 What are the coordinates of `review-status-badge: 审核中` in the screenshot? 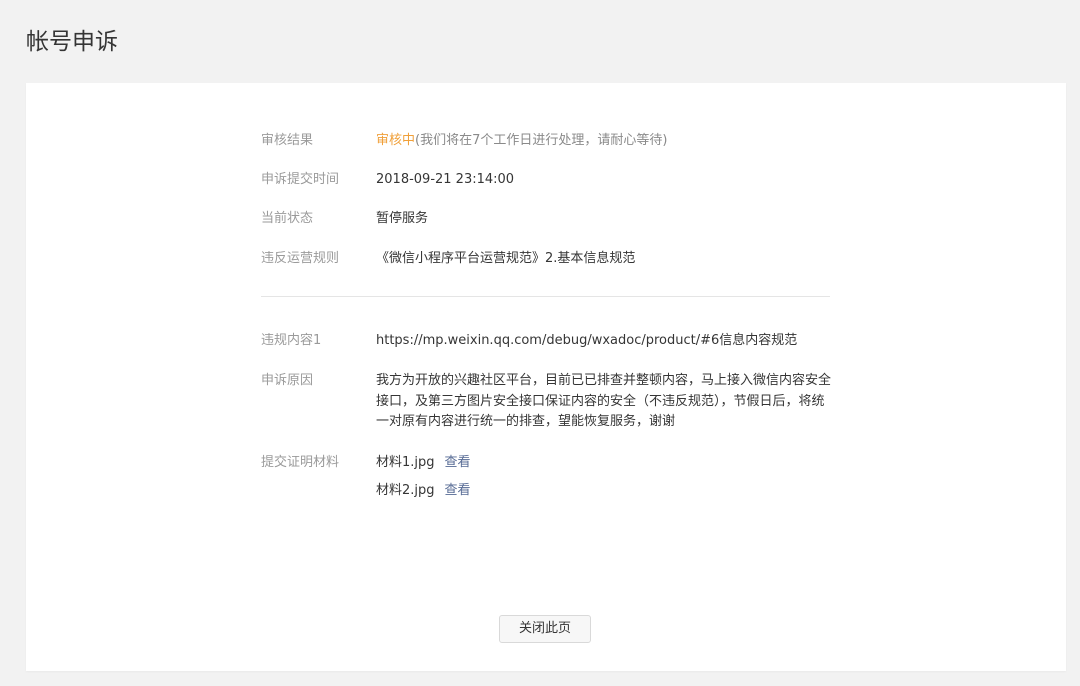 It's located at (396, 140).